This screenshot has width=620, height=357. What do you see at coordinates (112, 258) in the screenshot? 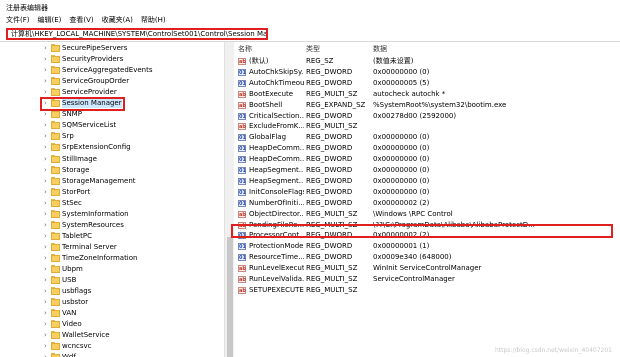
I see `tree-item: › TimeZoneInformation` at bounding box center [112, 258].